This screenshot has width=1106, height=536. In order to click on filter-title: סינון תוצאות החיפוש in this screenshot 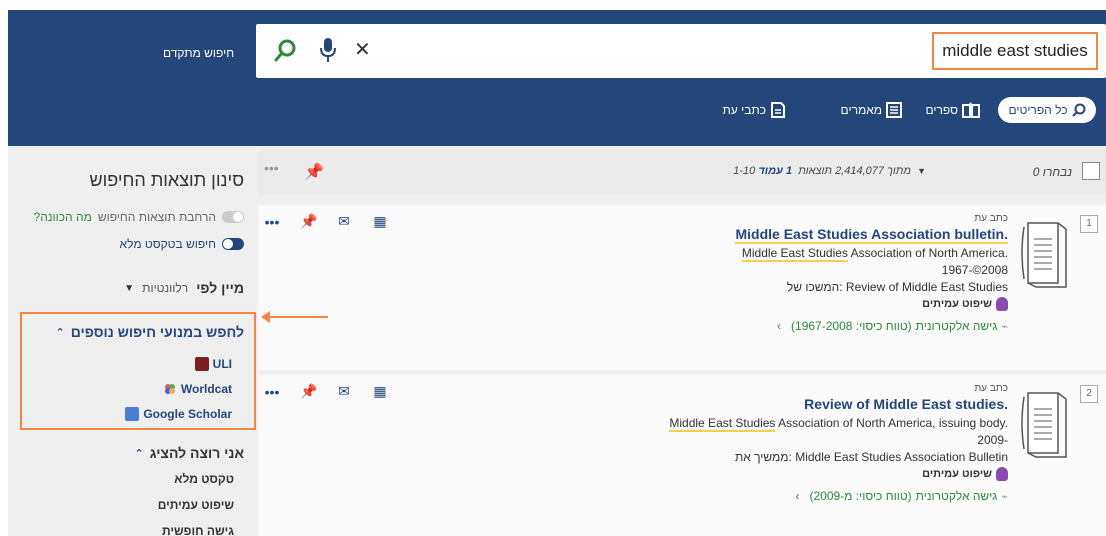, I will do `click(166, 180)`.